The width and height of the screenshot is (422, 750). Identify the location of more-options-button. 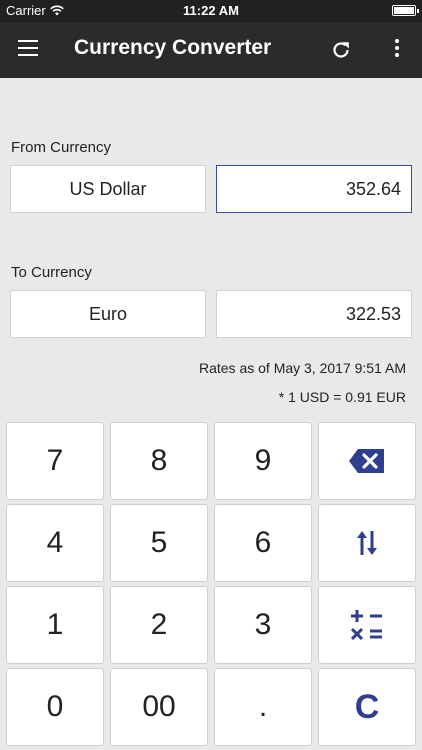
(397, 50).